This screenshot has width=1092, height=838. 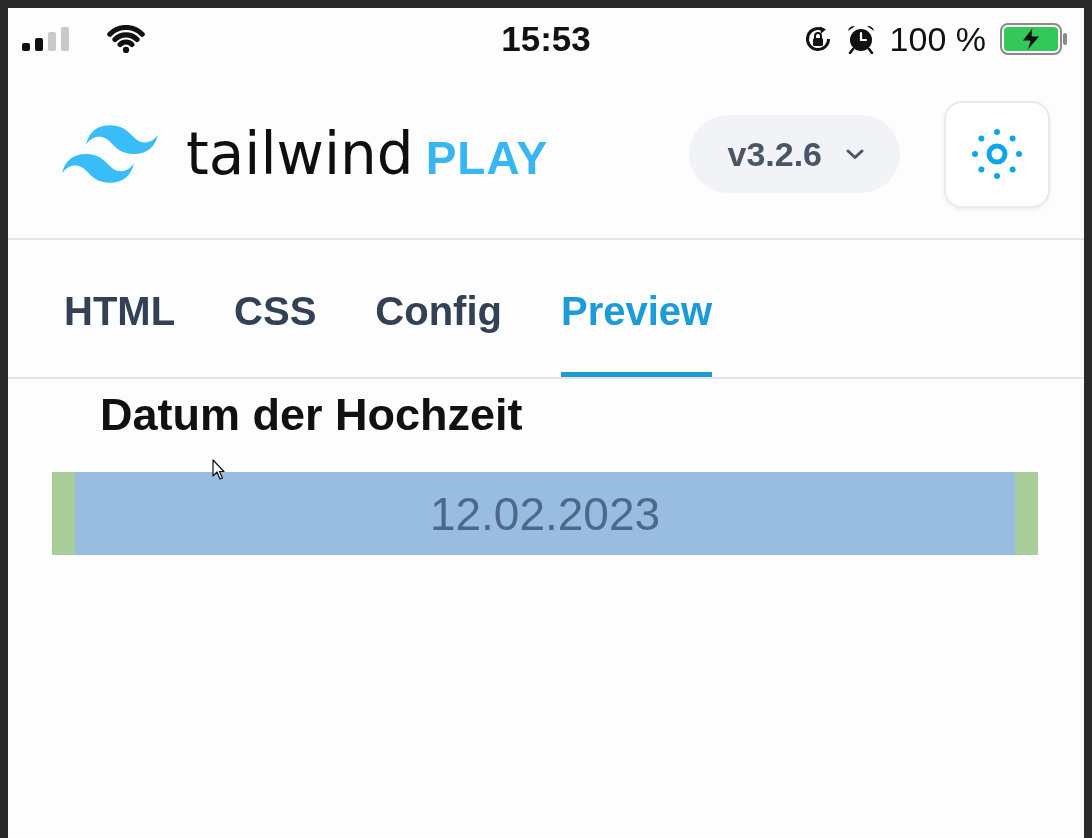 I want to click on battery-percentage: 100 %, so click(x=937, y=39).